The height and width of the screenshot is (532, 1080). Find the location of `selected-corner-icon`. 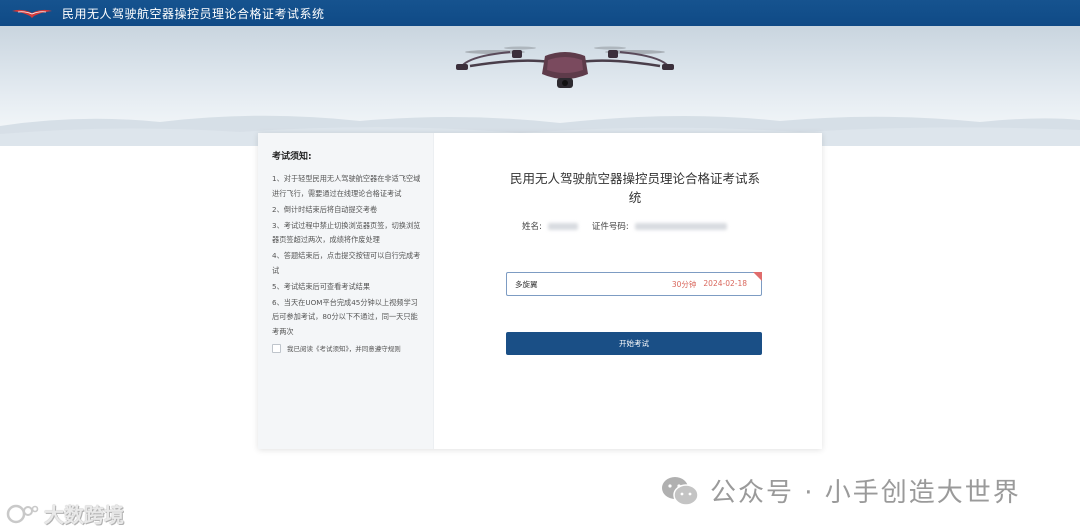

selected-corner-icon is located at coordinates (757, 276).